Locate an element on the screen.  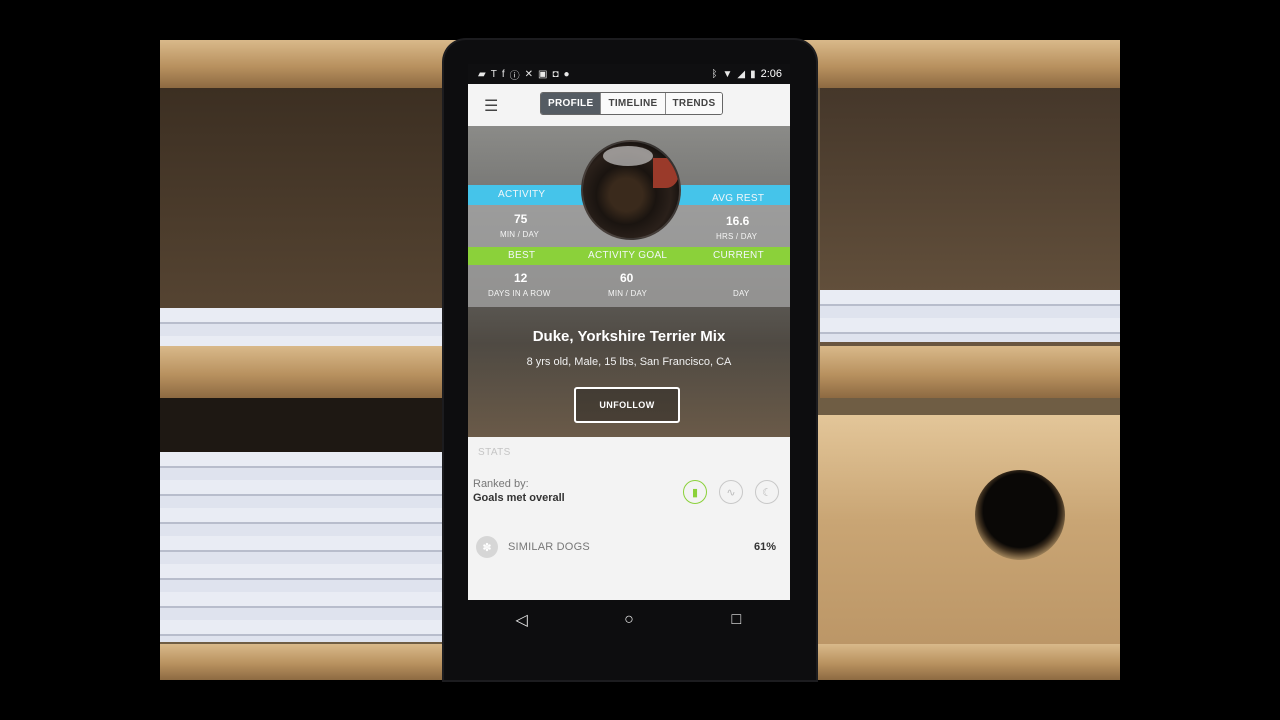
photos-icon: ▣ is located at coordinates (542, 74).